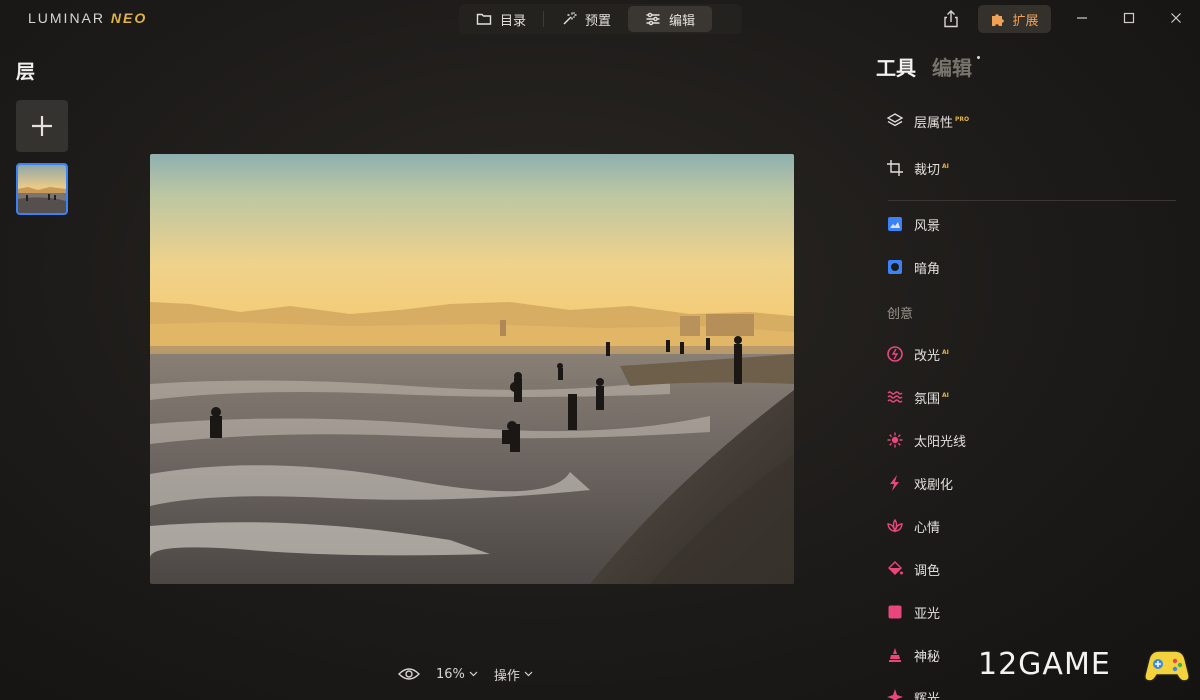 Image resolution: width=1200 pixels, height=700 pixels. What do you see at coordinates (894, 483) in the screenshot?
I see `lightning-icon` at bounding box center [894, 483].